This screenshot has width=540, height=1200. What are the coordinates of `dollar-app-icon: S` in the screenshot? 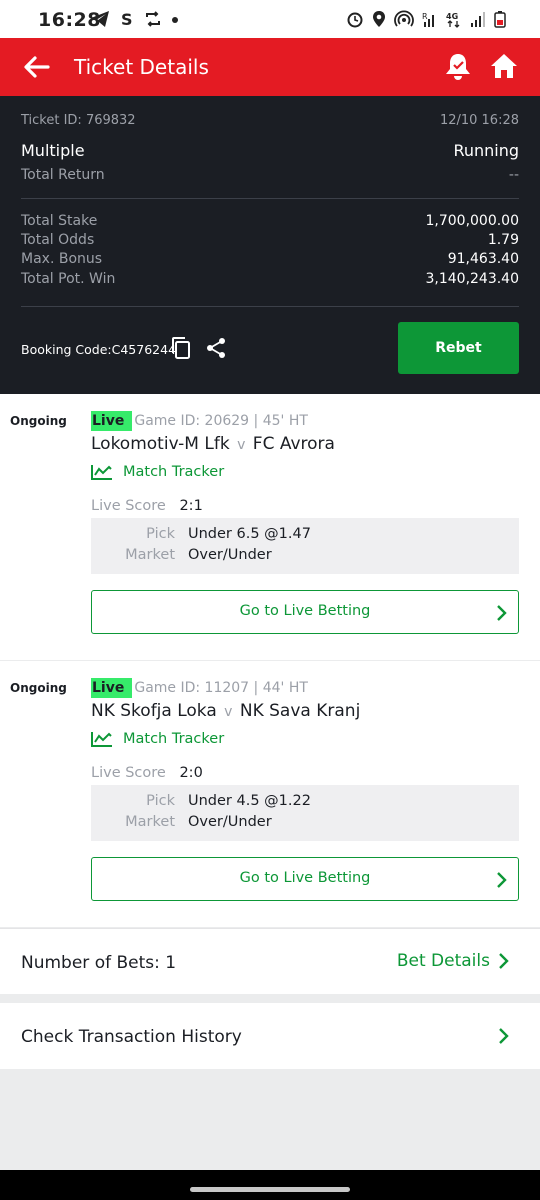 It's located at (127, 19).